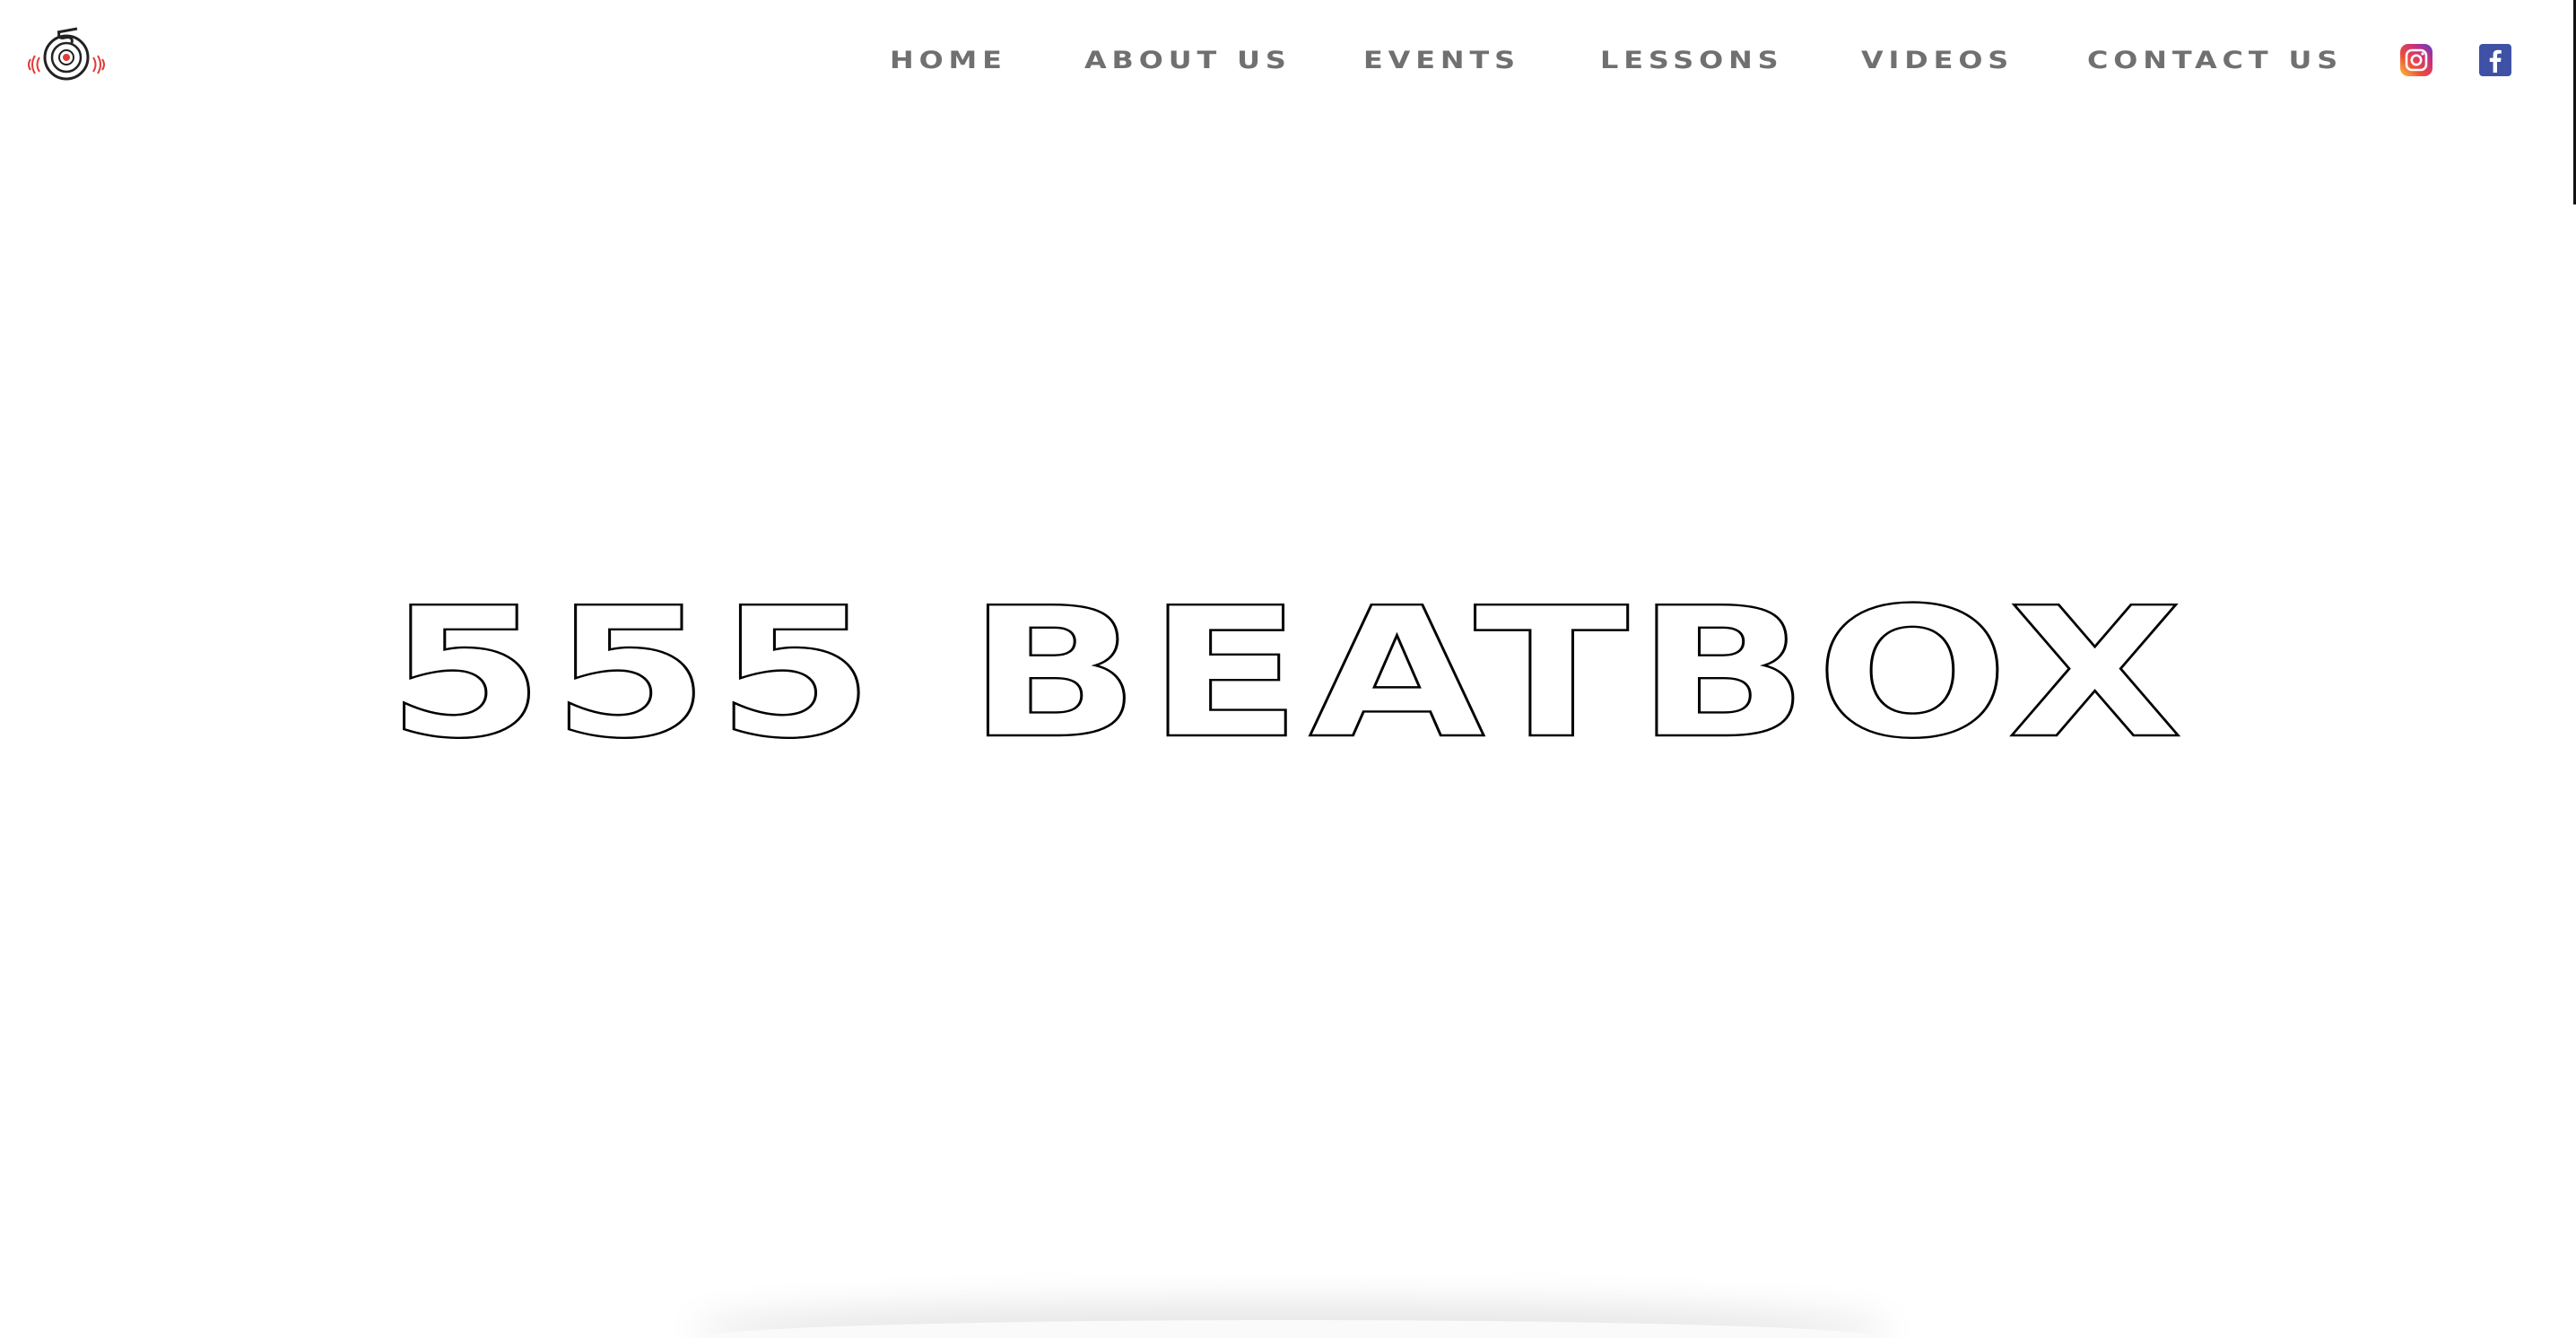 The height and width of the screenshot is (1338, 2576). What do you see at coordinates (2215, 61) in the screenshot?
I see `nav-contact-us-link: CONTACT US` at bounding box center [2215, 61].